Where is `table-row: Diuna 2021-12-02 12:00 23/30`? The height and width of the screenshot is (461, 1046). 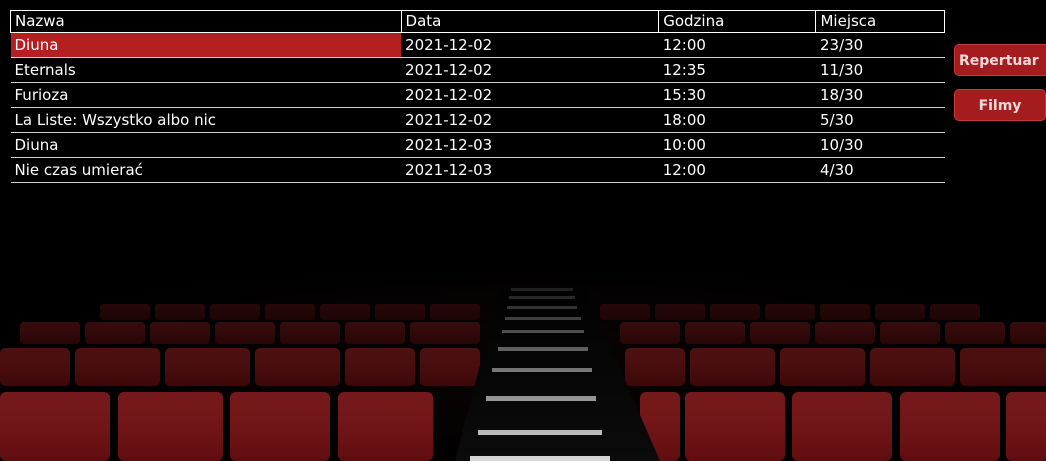
table-row: Diuna 2021-12-02 12:00 23/30 is located at coordinates (477, 45).